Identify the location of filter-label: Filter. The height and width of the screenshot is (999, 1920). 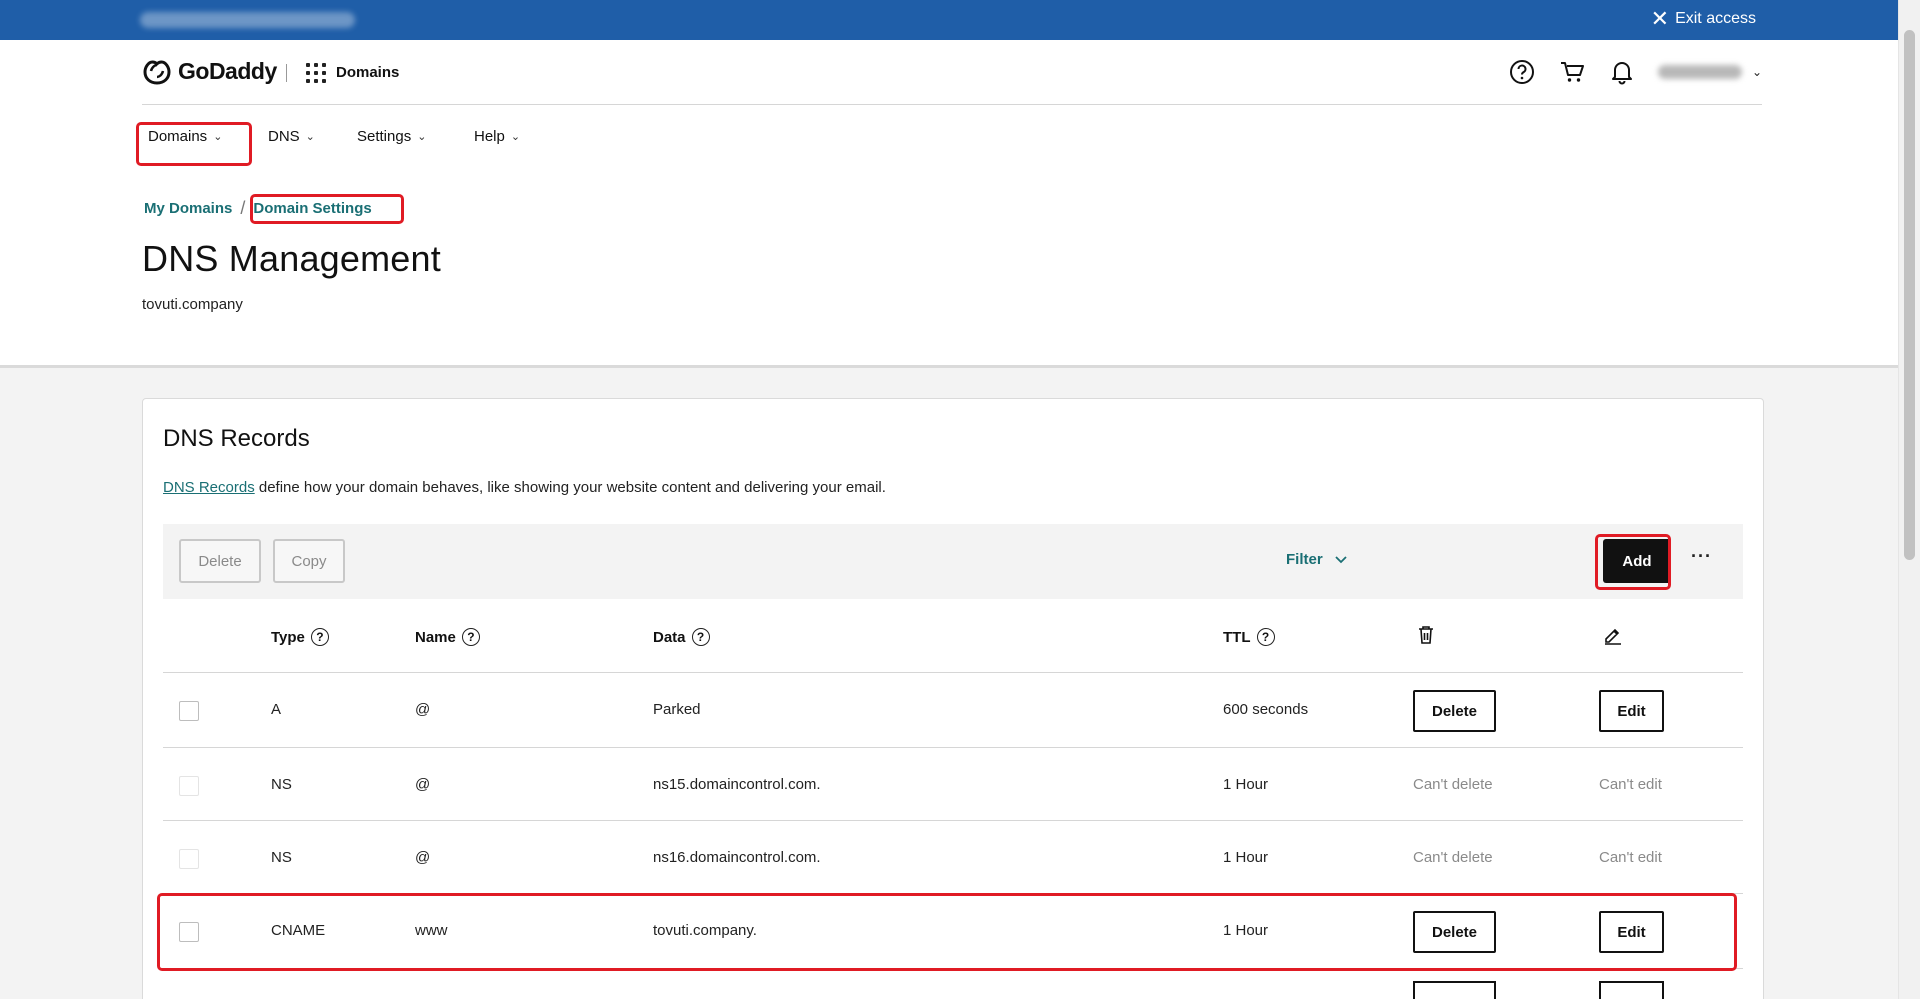
(1304, 559).